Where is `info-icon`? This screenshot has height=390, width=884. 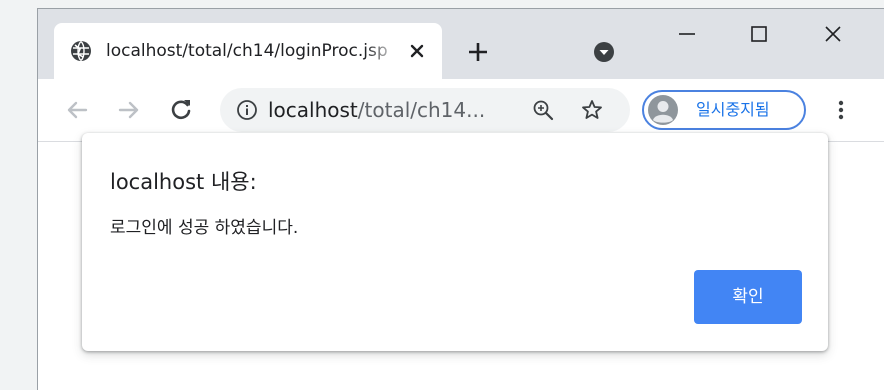 info-icon is located at coordinates (247, 110).